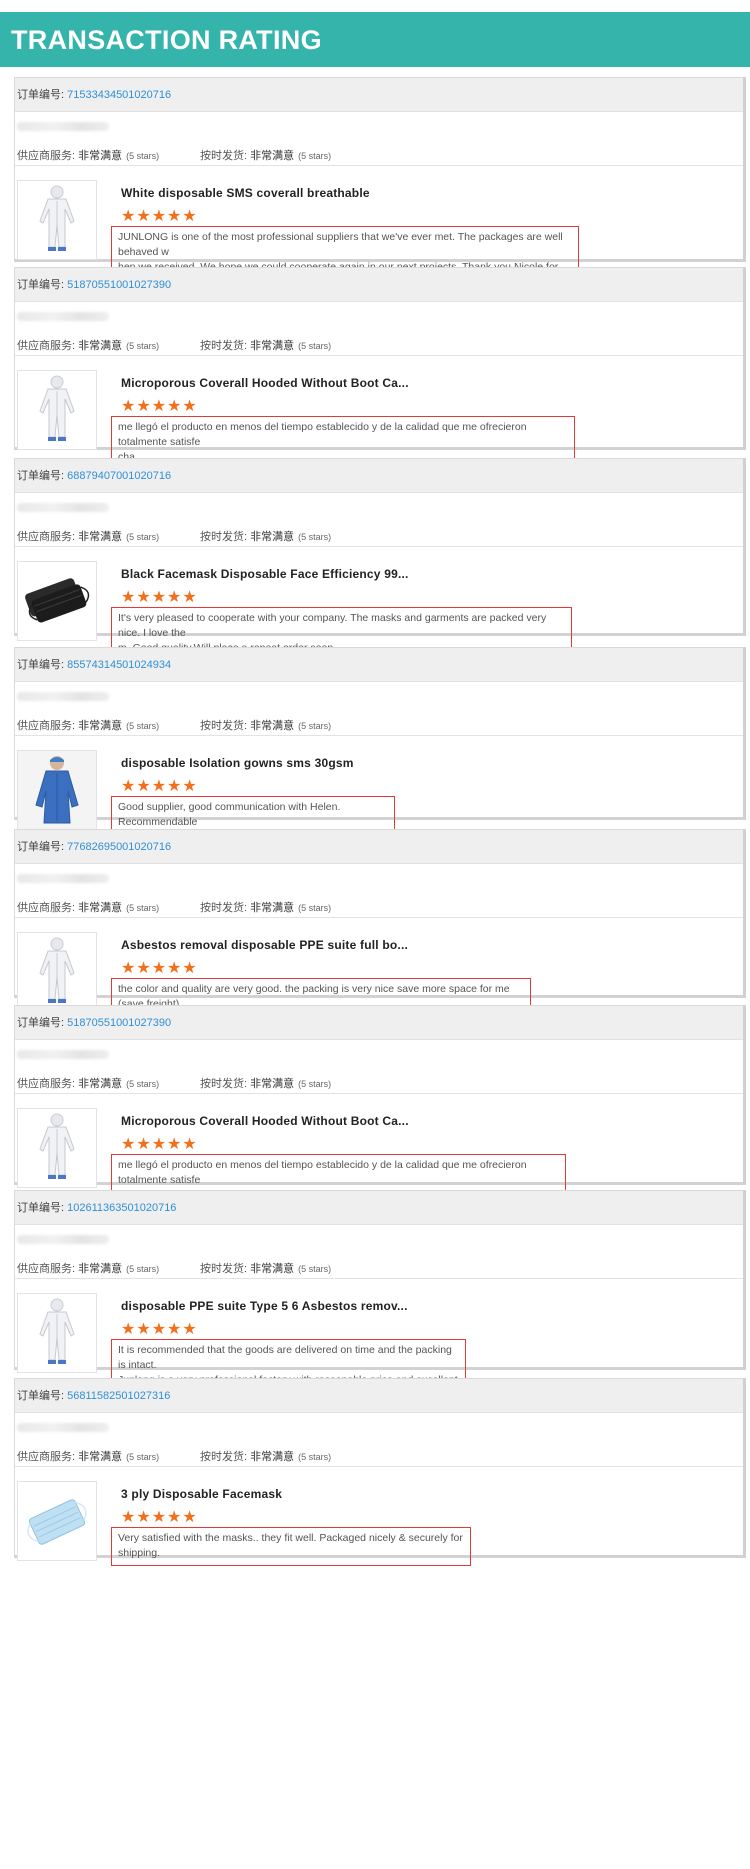 The width and height of the screenshot is (750, 1869). I want to click on product-name: disposable Isolation gowns sms 30gsm, so click(237, 763).